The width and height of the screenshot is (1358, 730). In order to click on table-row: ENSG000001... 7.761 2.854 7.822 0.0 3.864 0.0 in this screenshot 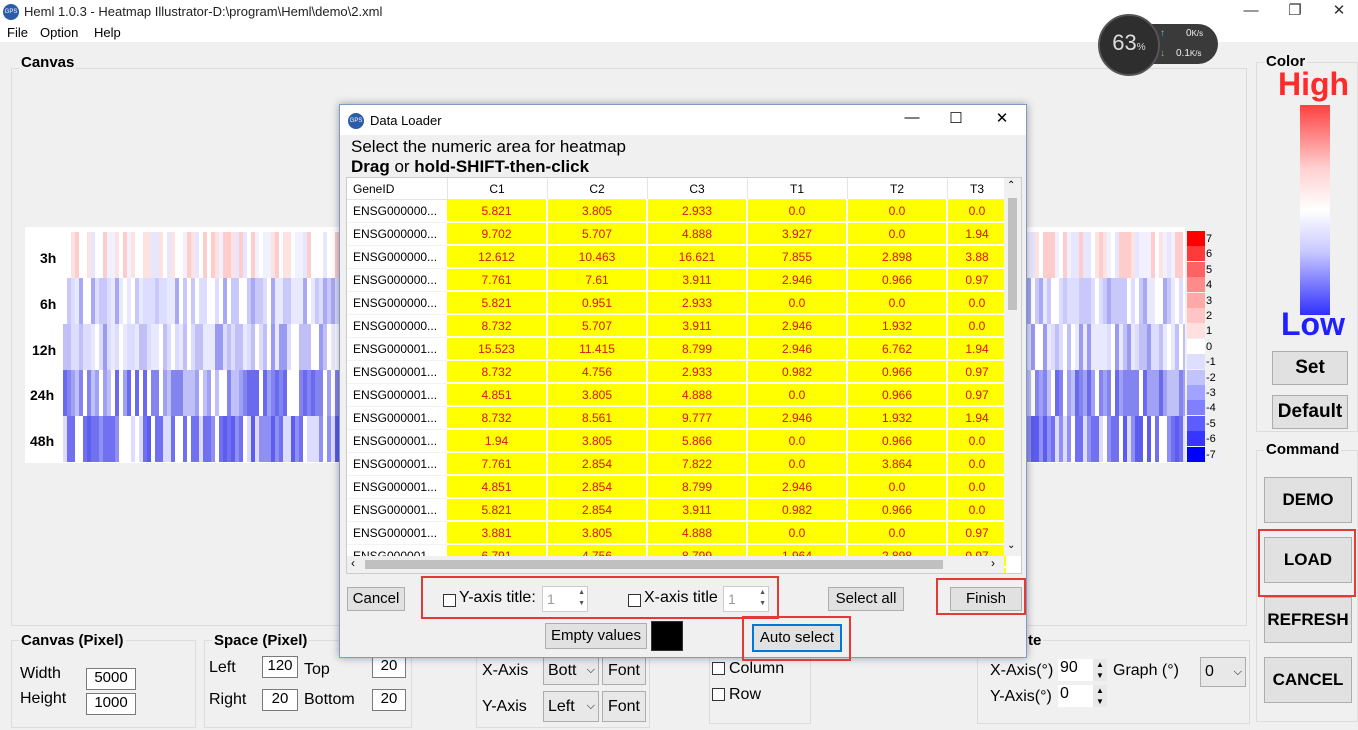, I will do `click(677, 464)`.